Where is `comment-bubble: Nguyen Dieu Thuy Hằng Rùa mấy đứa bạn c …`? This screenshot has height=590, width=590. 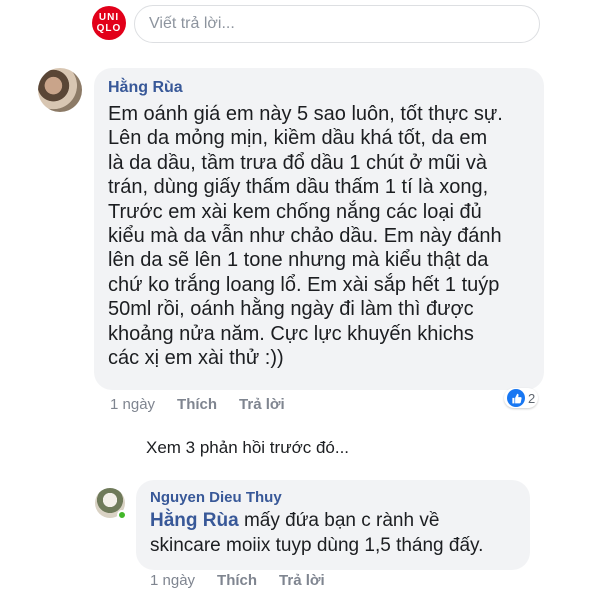 comment-bubble: Nguyen Dieu Thuy Hằng Rùa mấy đứa bạn c … is located at coordinates (333, 525).